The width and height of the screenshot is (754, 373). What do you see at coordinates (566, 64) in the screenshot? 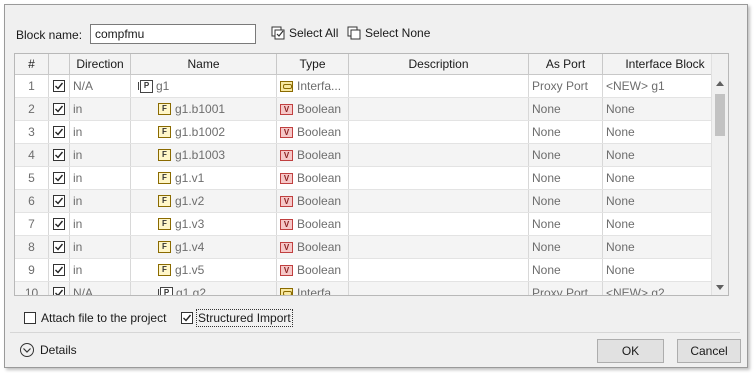
I see `col-as-port: As Port` at bounding box center [566, 64].